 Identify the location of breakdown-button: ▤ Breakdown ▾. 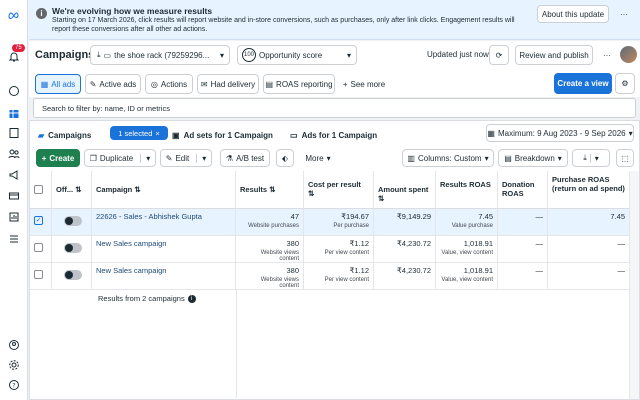
(533, 158).